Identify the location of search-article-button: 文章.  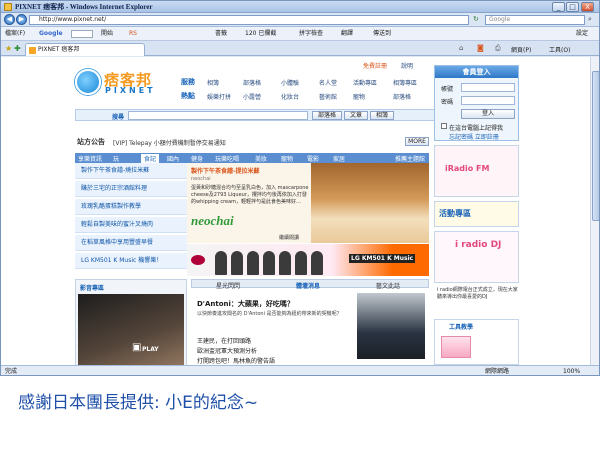
(356, 115).